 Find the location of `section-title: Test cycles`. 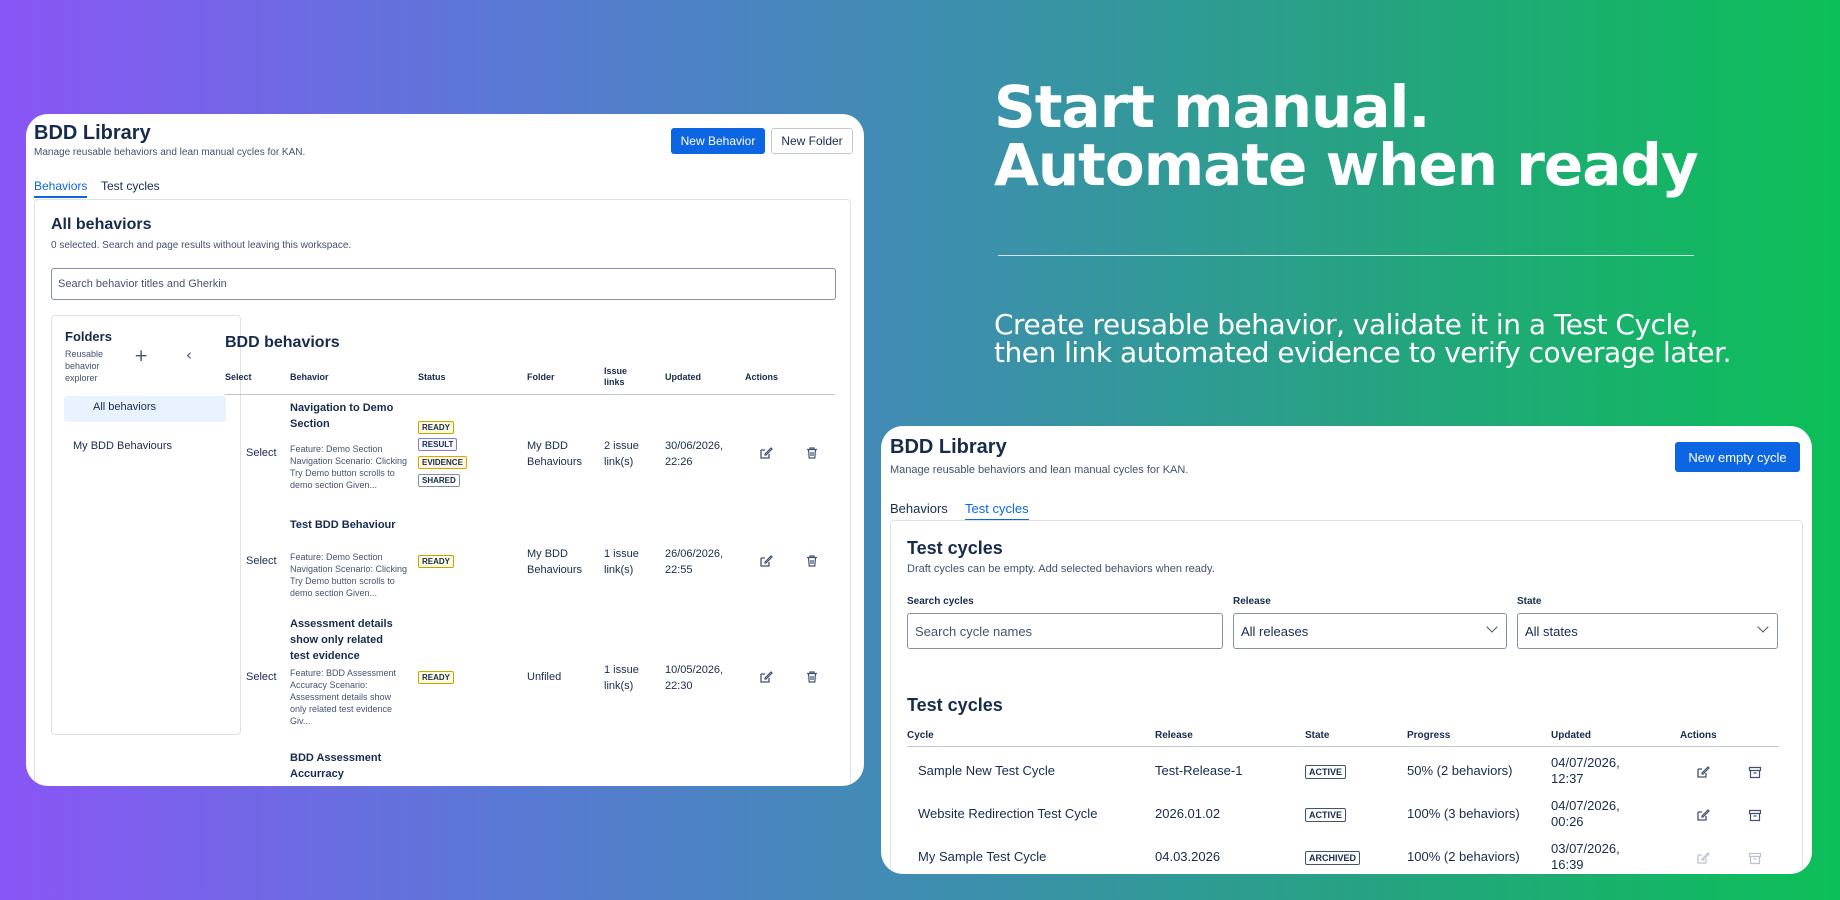

section-title: Test cycles is located at coordinates (955, 548).